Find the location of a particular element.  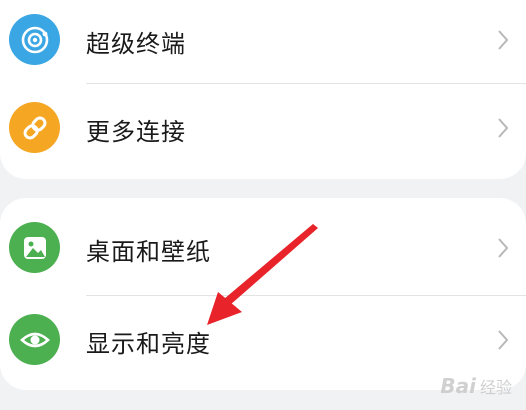

super-device-icon is located at coordinates (34, 39).